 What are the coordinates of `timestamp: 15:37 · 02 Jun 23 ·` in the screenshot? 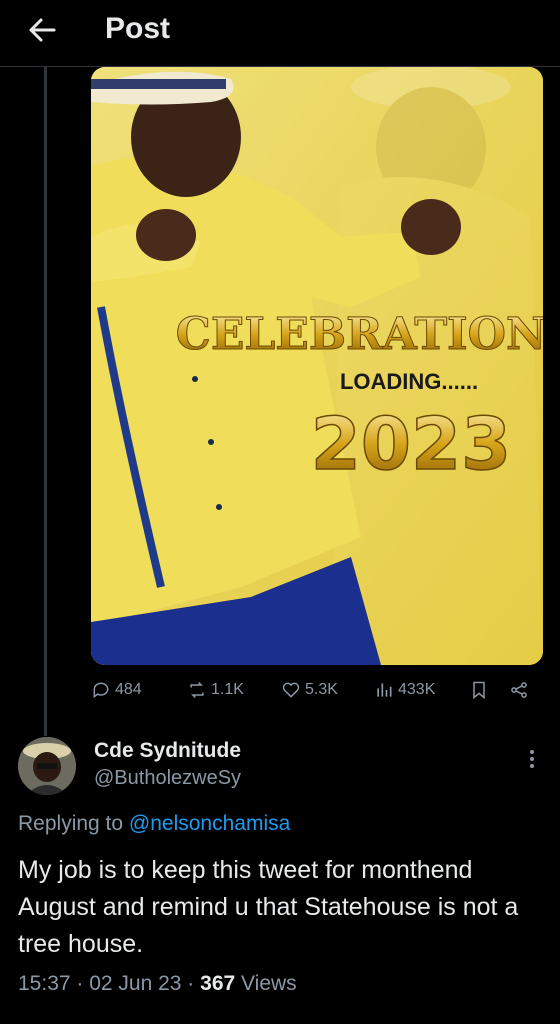 It's located at (106, 983).